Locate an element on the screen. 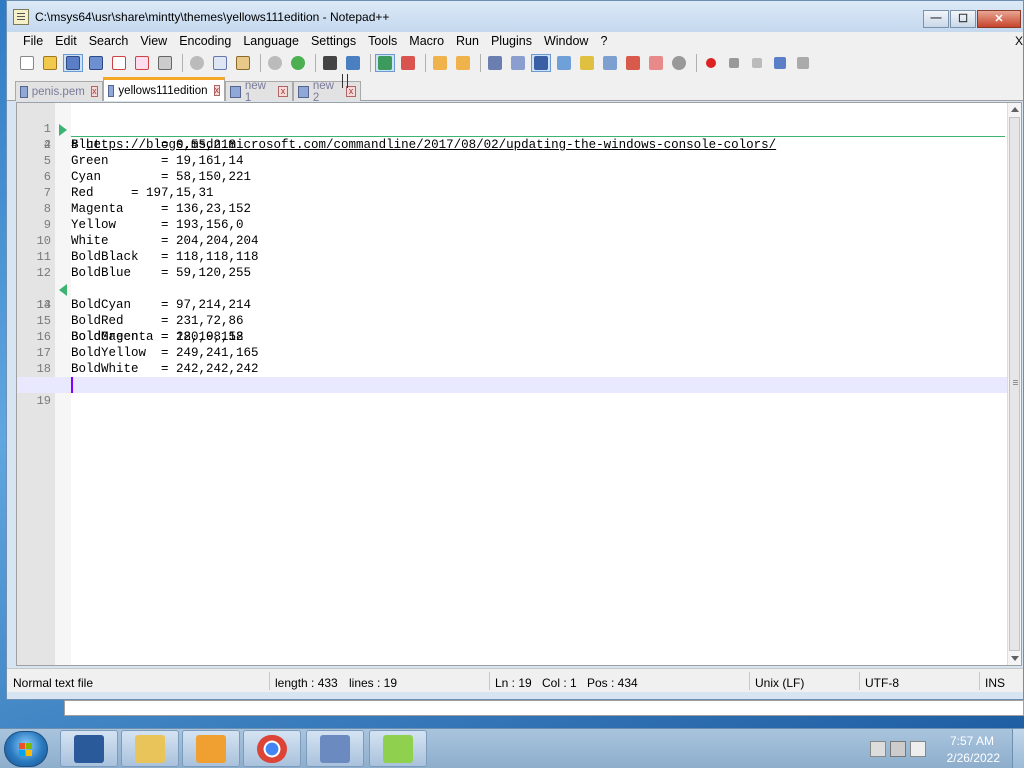  project-icon is located at coordinates (656, 62).